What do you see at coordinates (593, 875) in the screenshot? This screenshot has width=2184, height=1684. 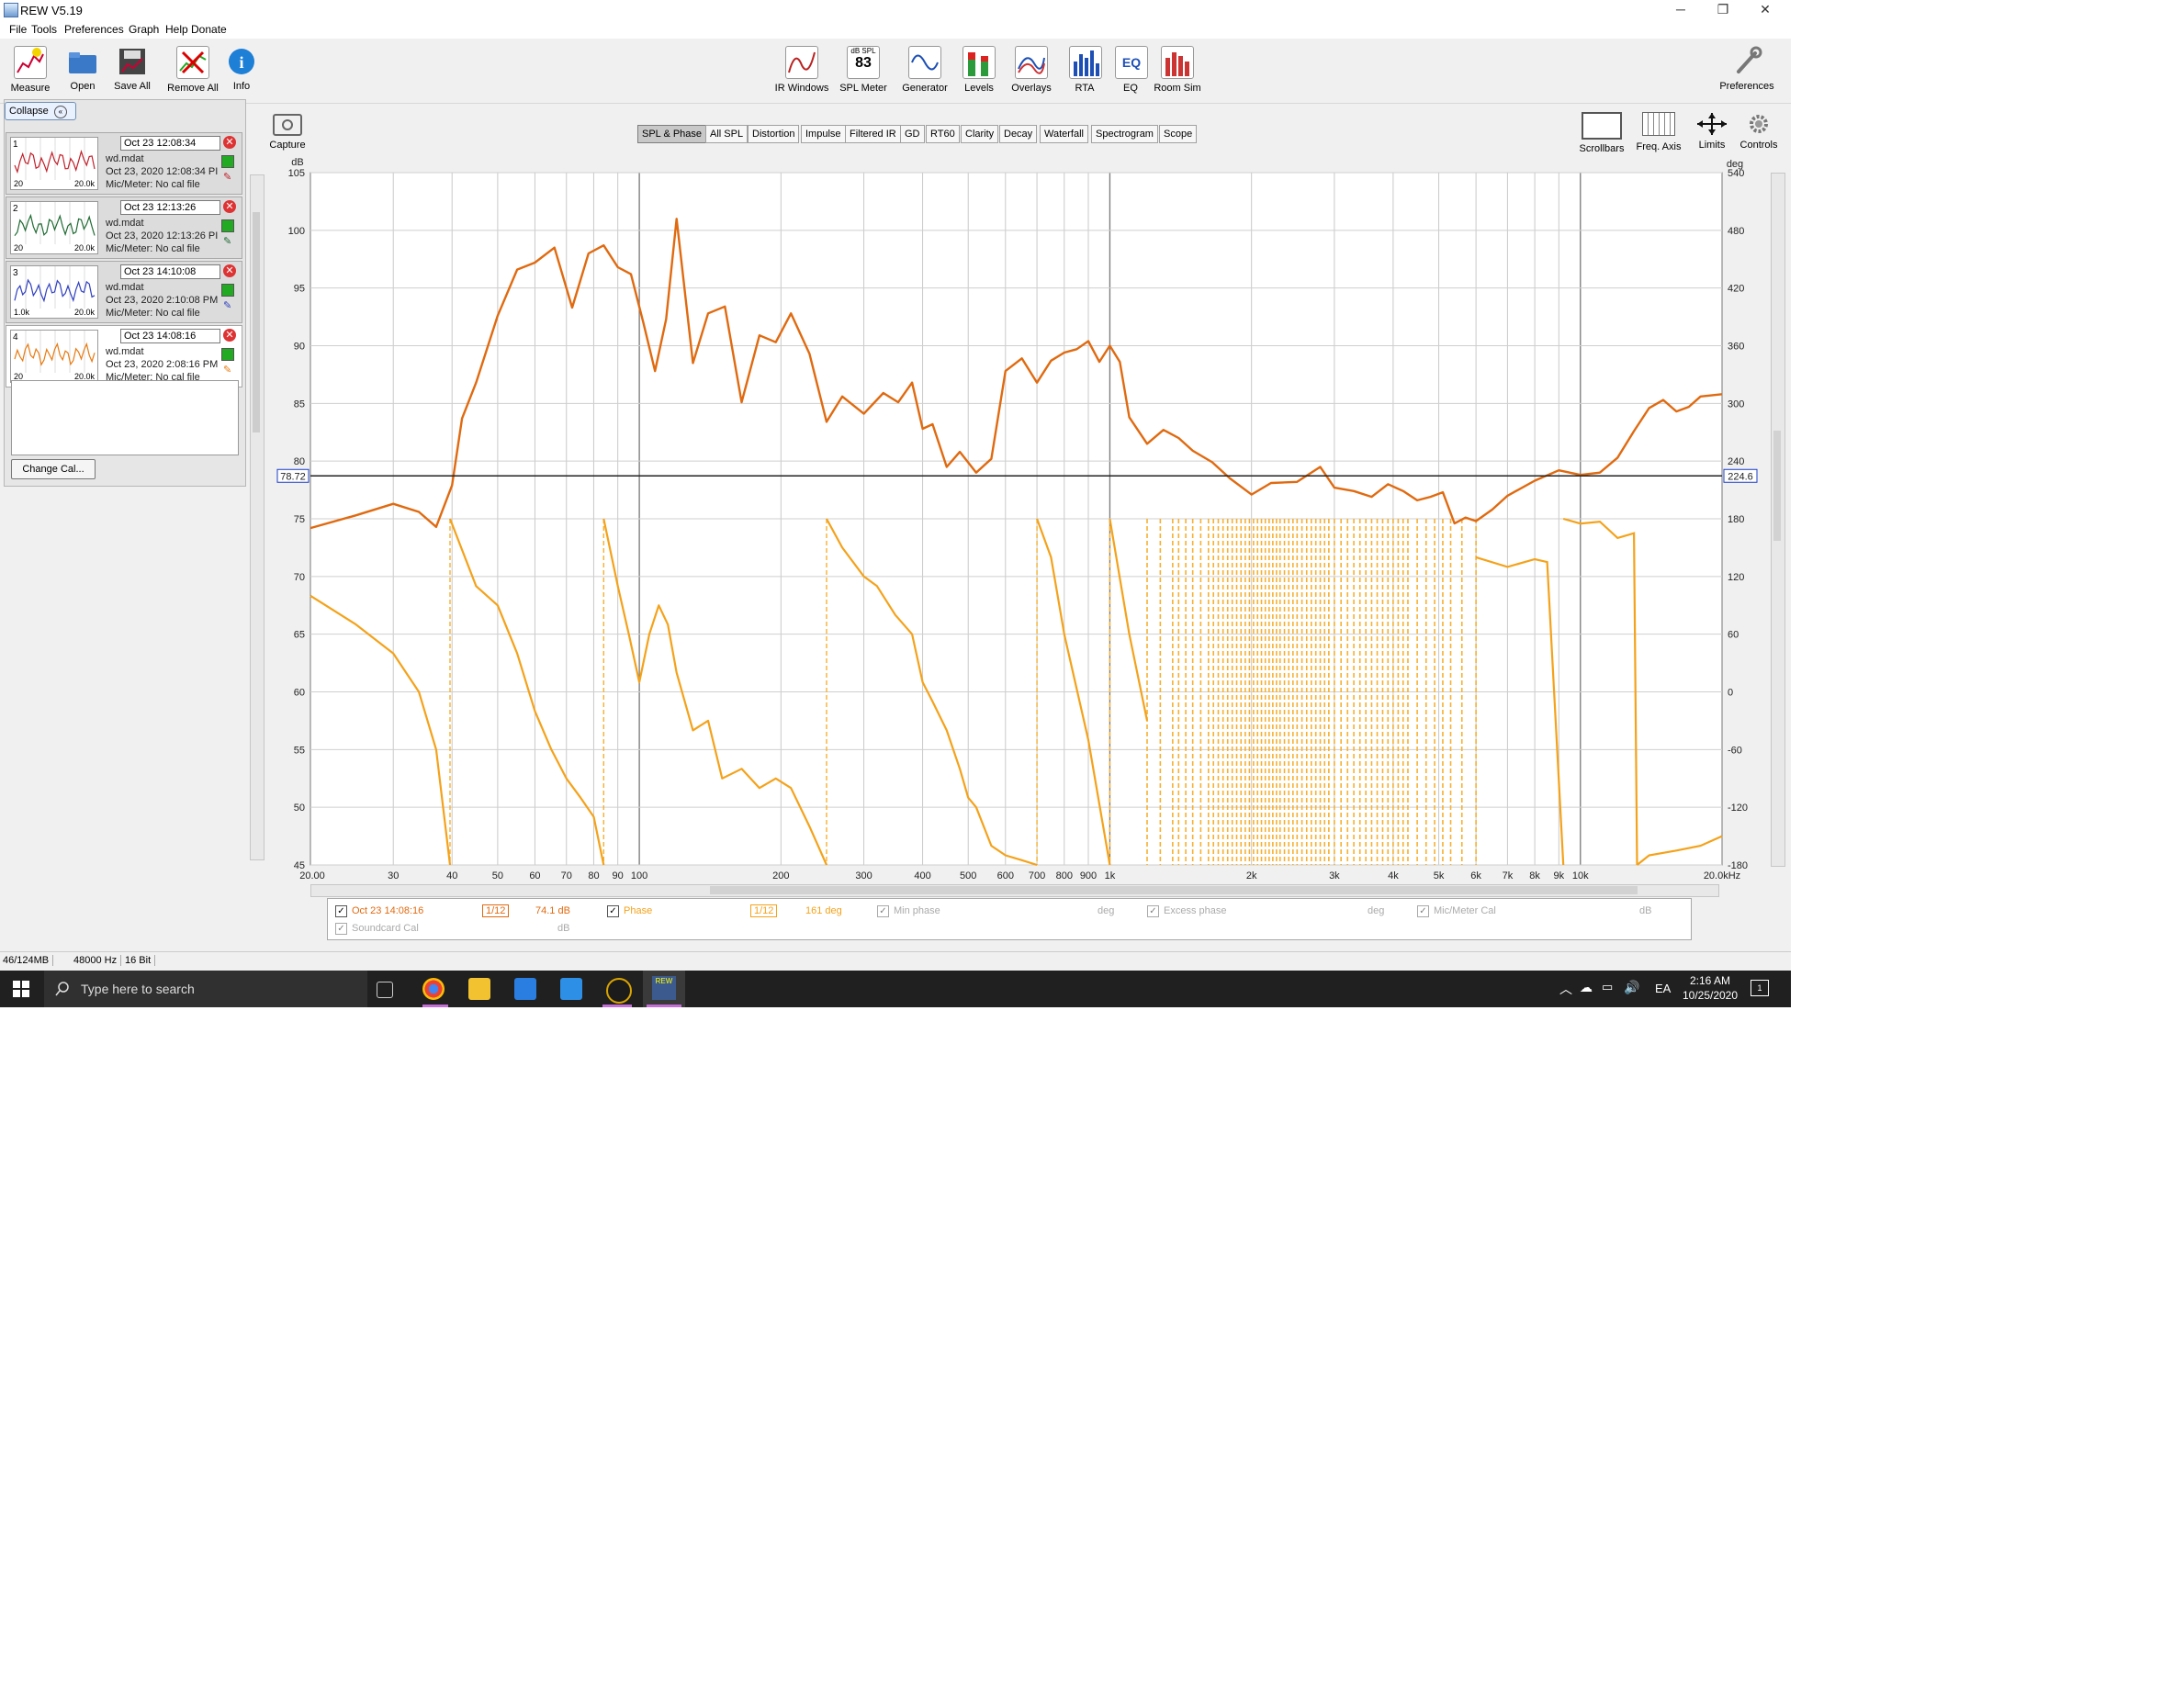 I see `x-tick-label: 80` at bounding box center [593, 875].